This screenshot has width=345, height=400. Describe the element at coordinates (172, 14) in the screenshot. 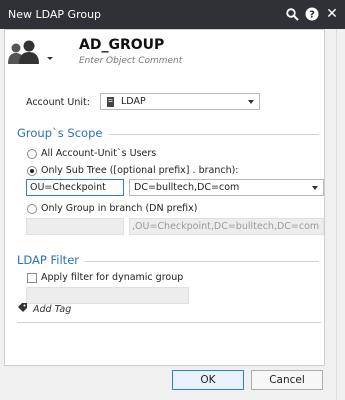

I see `title-bar: New LDAP Group ? ✕` at that location.